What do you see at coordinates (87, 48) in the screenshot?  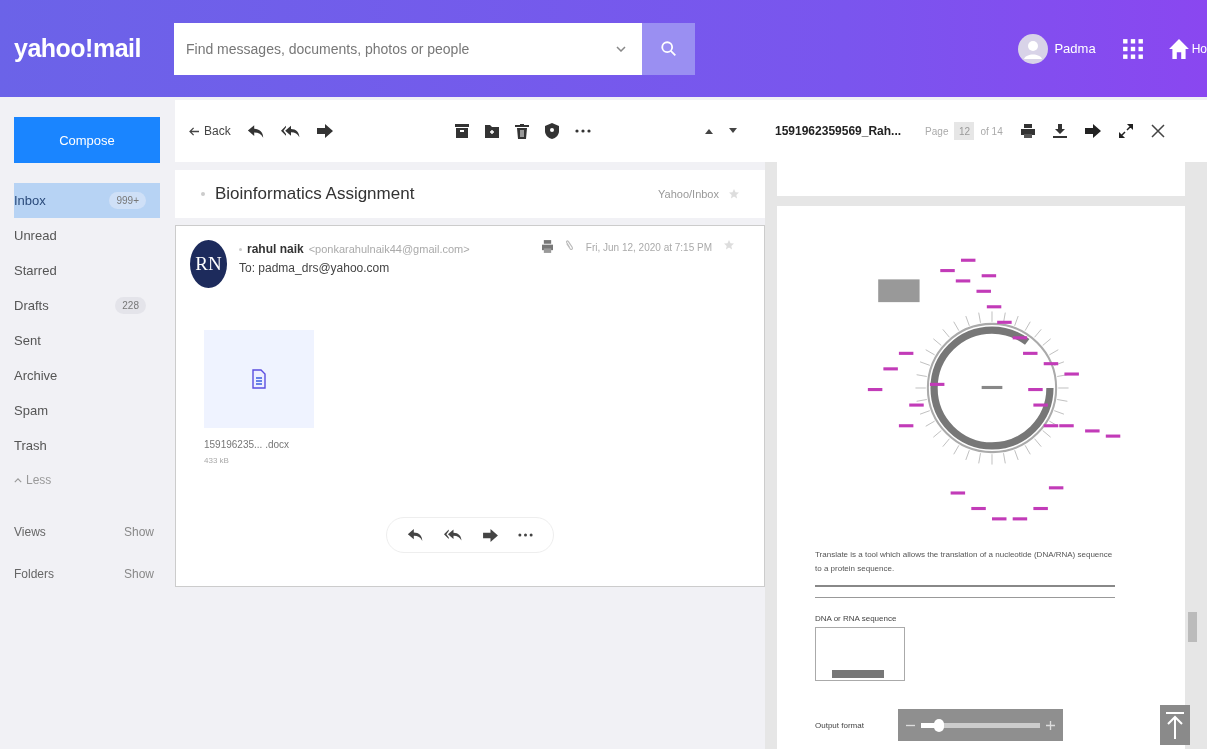 I see `app-logo: yahoo!mail` at bounding box center [87, 48].